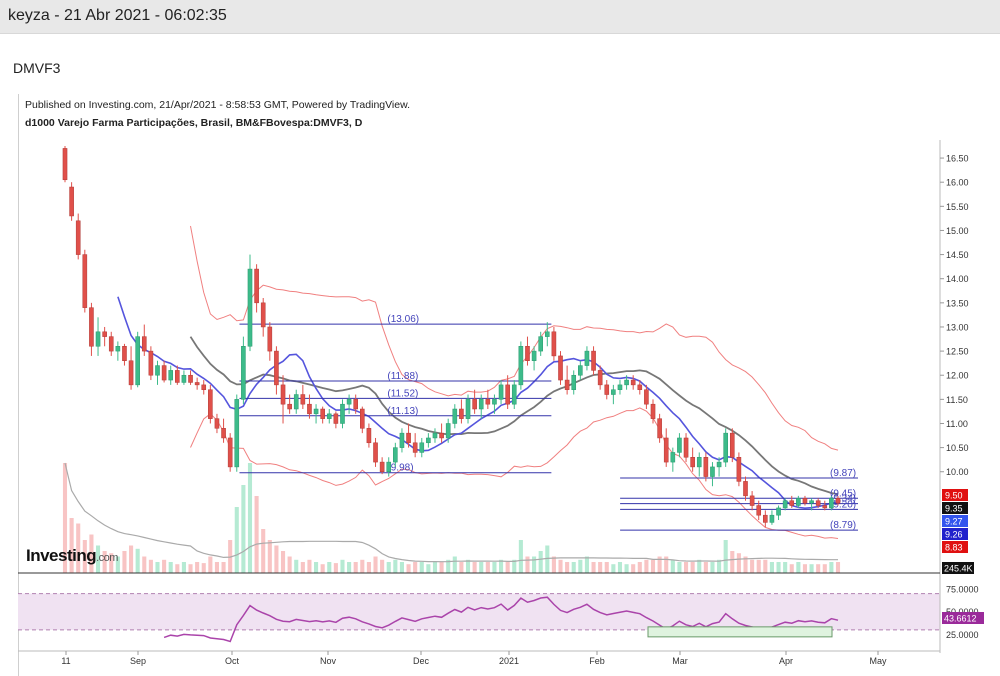 Image resolution: width=1000 pixels, height=676 pixels. What do you see at coordinates (138, 661) in the screenshot?
I see `x-tick-label: Sep` at bounding box center [138, 661].